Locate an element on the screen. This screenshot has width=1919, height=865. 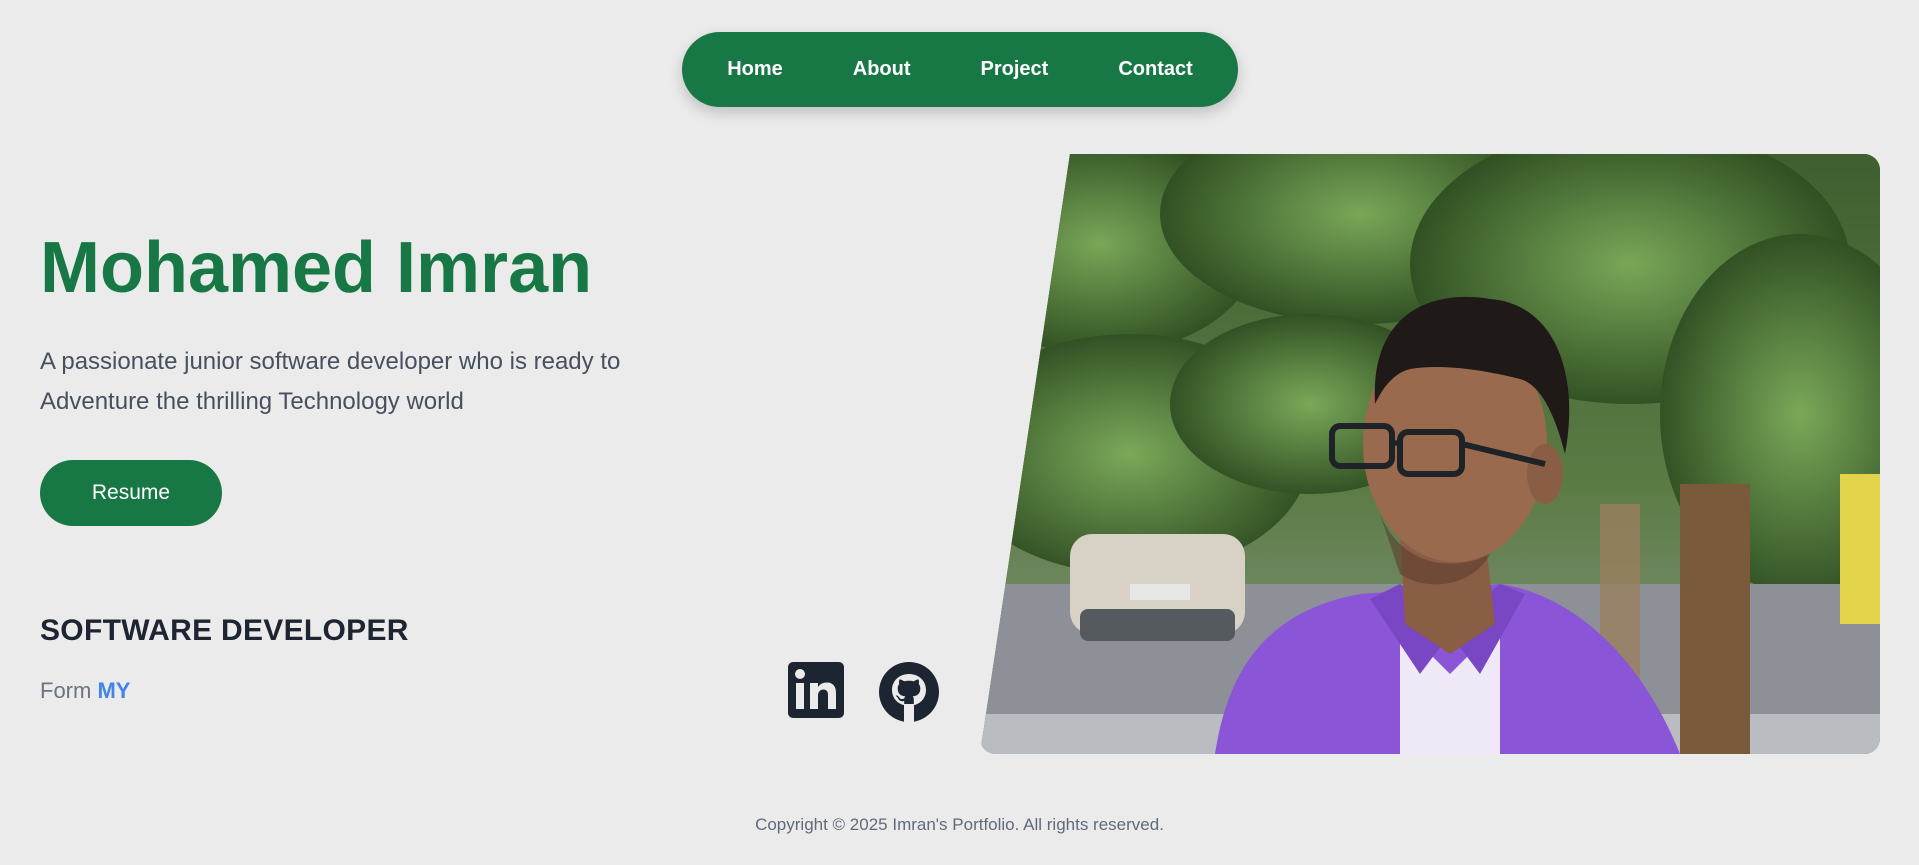
github-link is located at coordinates (909, 694).